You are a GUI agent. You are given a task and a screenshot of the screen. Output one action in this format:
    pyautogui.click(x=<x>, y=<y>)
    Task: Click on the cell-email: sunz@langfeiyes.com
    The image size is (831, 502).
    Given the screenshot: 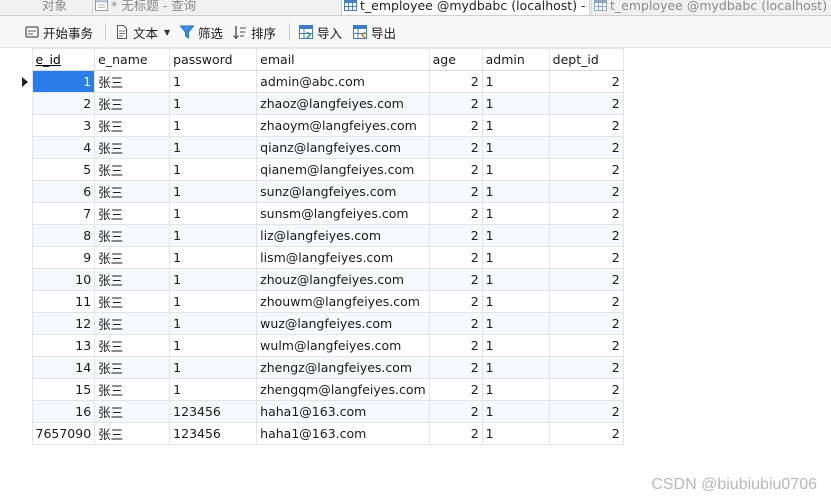 What is the action you would take?
    pyautogui.click(x=343, y=191)
    